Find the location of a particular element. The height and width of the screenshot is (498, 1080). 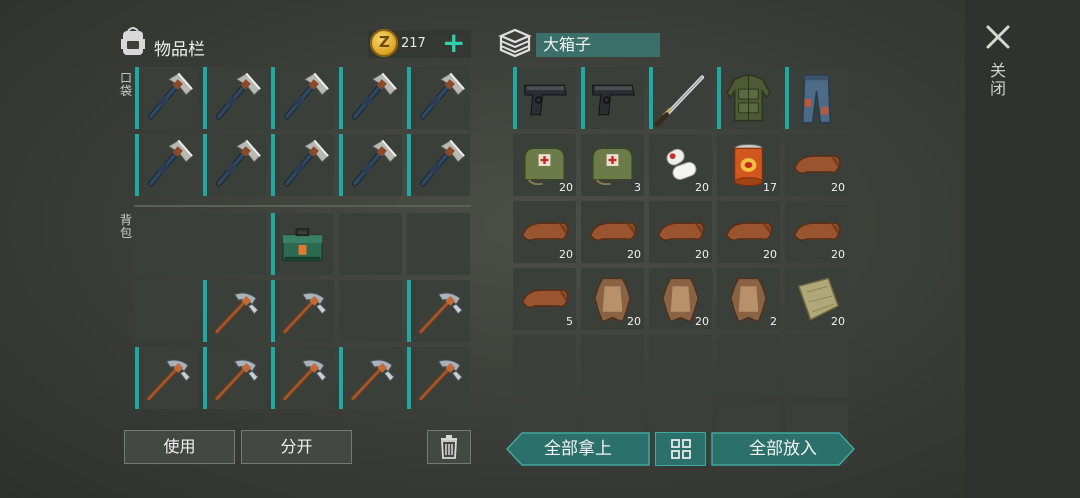

coin-letter: Z is located at coordinates (384, 42).